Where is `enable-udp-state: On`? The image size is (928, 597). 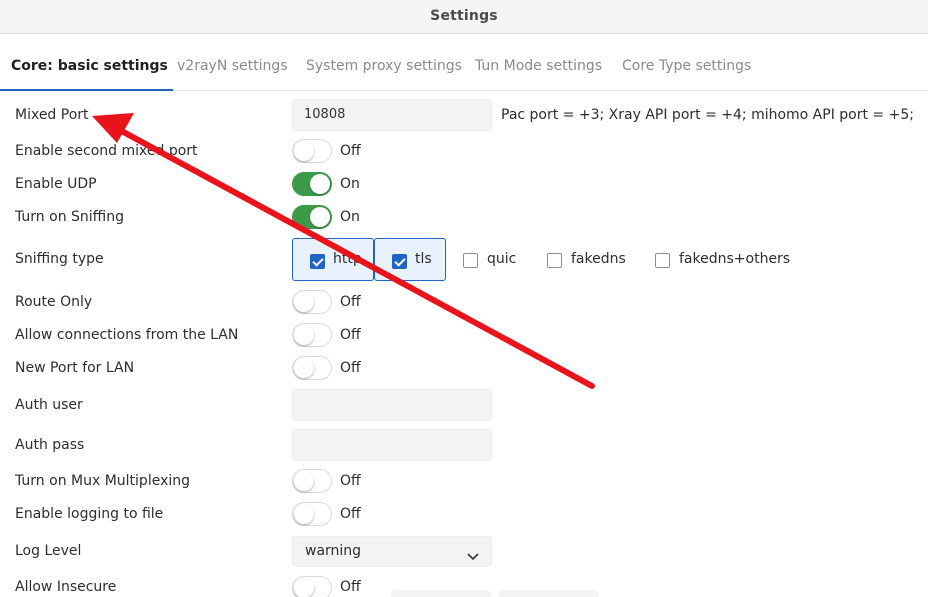 enable-udp-state: On is located at coordinates (350, 184).